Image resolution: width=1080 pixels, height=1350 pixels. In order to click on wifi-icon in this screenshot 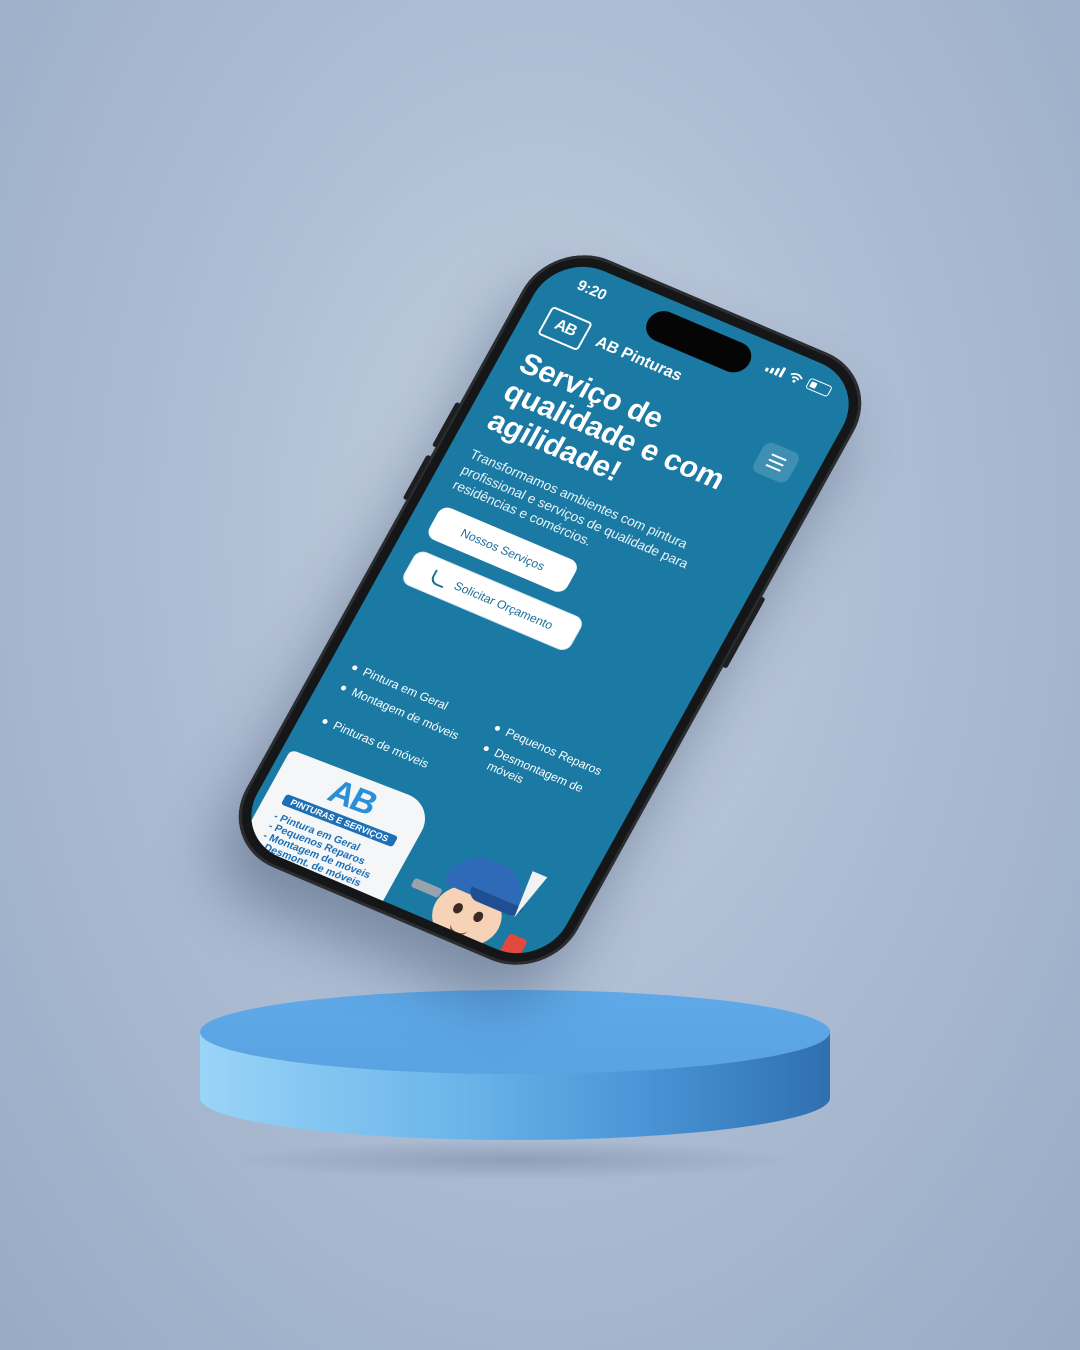, I will do `click(797, 377)`.